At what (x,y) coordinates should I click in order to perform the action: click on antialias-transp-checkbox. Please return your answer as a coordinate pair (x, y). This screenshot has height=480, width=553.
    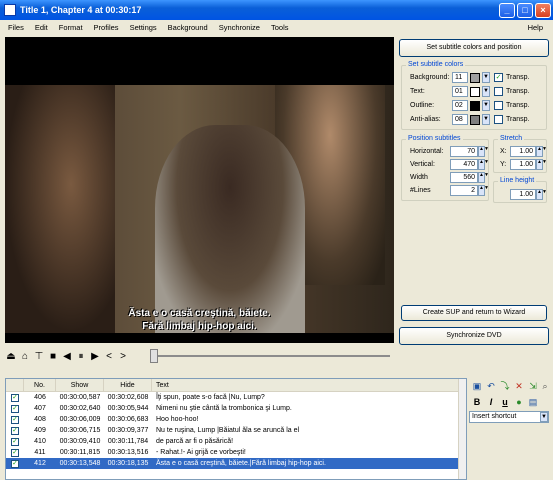
    Looking at the image, I should click on (498, 119).